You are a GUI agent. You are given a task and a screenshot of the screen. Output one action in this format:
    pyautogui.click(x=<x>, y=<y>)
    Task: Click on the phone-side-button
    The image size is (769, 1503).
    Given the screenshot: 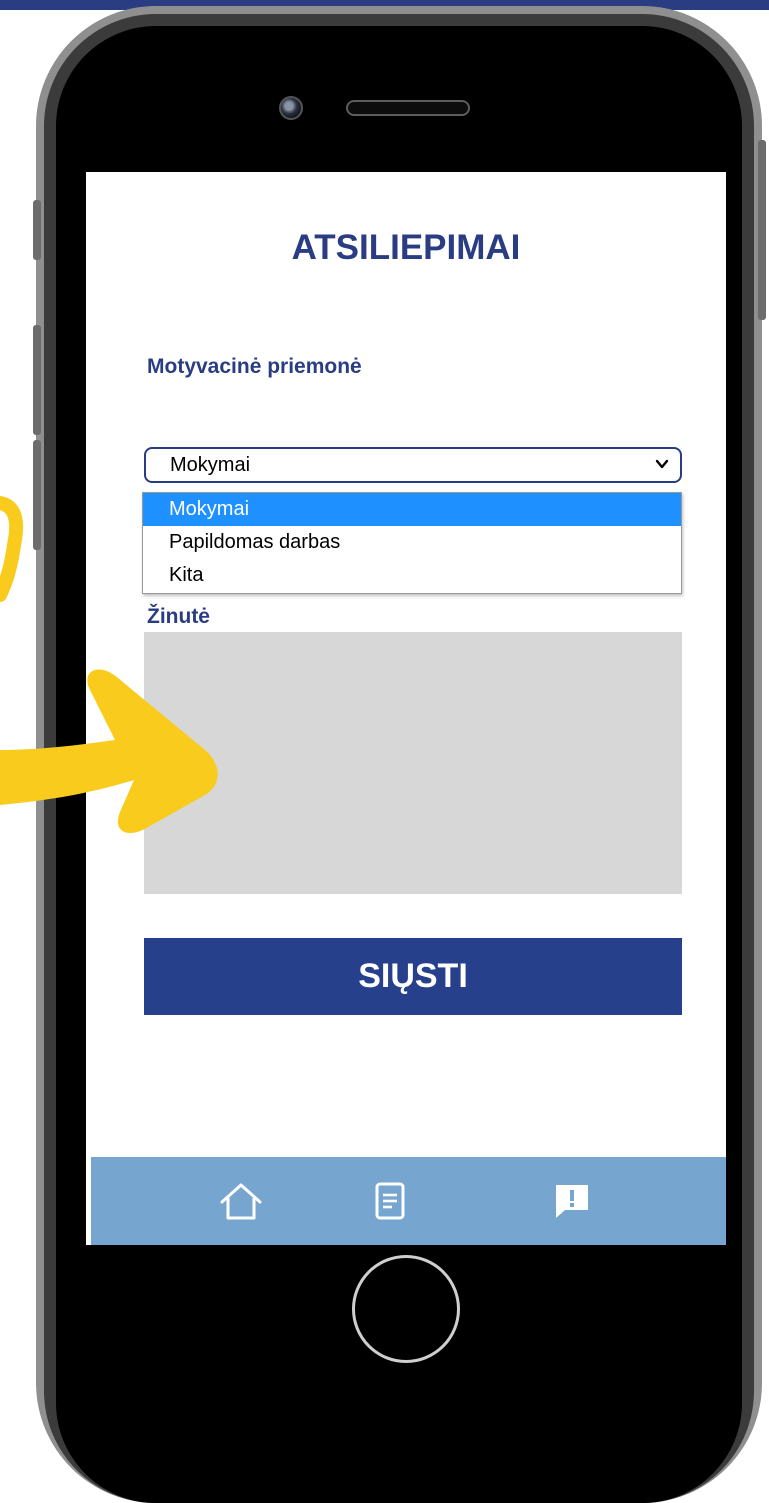 What is the action you would take?
    pyautogui.click(x=37, y=230)
    